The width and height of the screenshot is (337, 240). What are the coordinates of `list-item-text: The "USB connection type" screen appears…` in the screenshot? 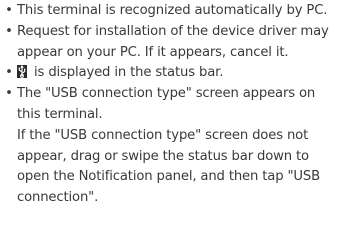 It's located at (166, 104).